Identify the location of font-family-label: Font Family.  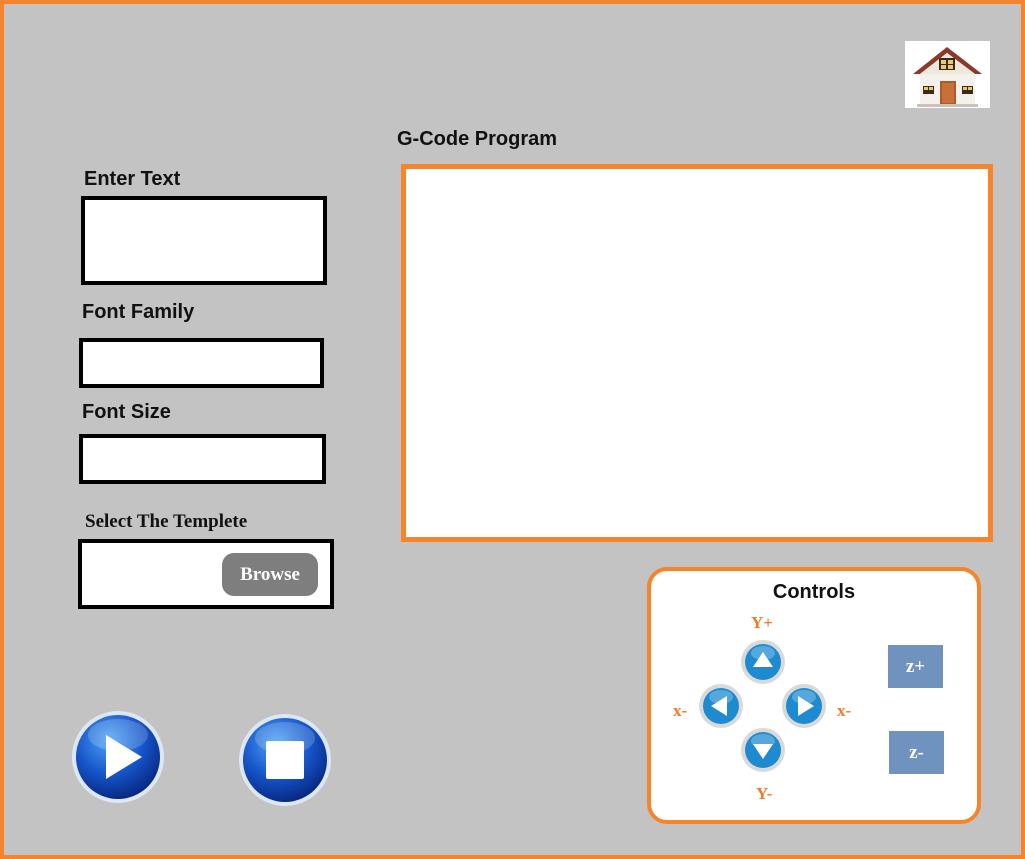
(138, 312).